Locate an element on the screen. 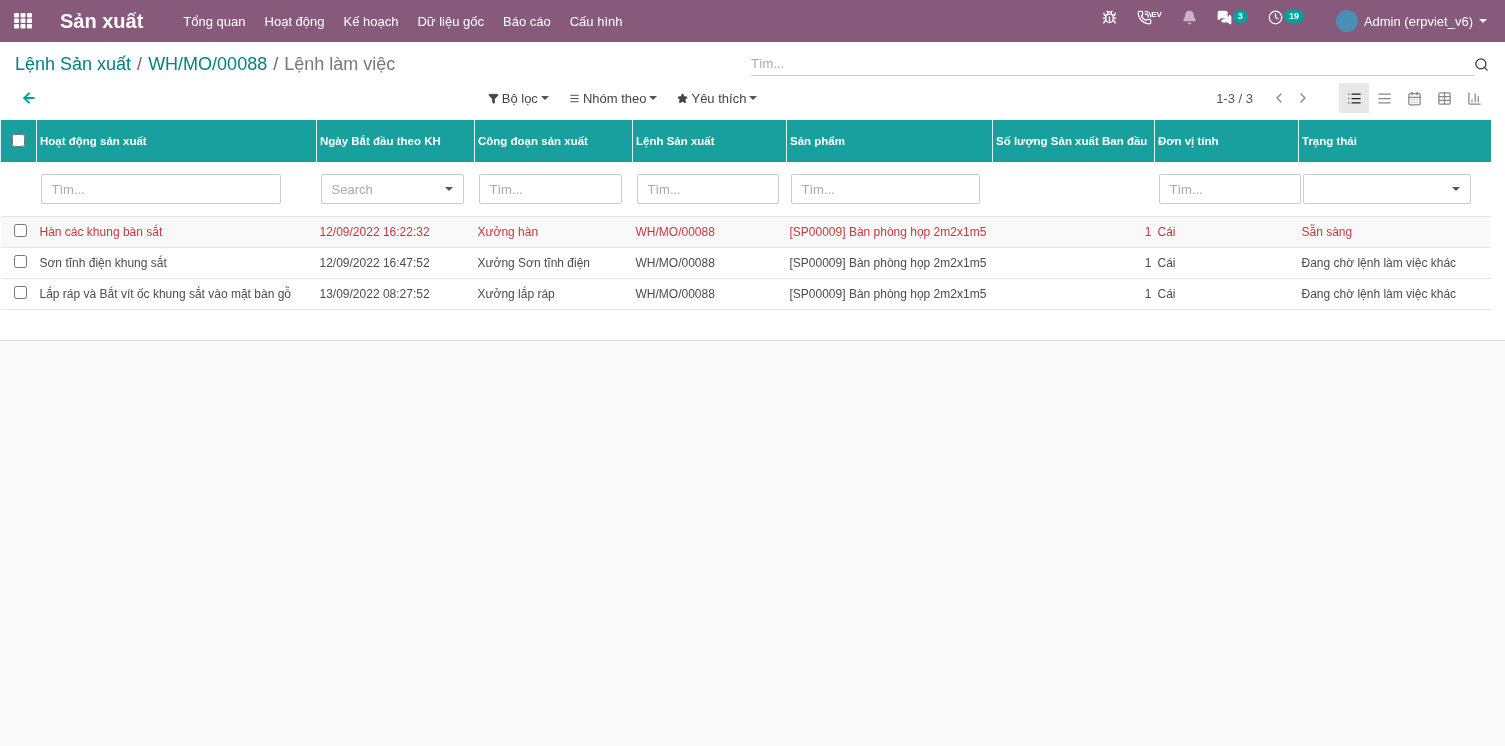  column-header: Sản phẩm is located at coordinates (889, 141).